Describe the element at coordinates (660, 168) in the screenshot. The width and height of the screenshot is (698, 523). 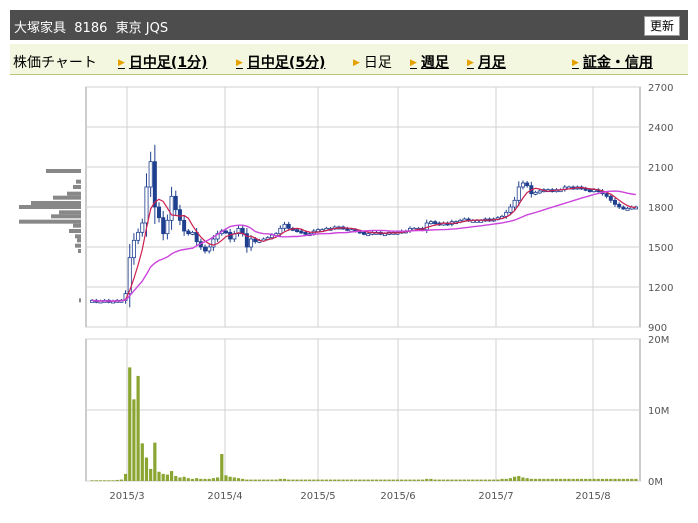
I see `price-tick-label: 2100` at that location.